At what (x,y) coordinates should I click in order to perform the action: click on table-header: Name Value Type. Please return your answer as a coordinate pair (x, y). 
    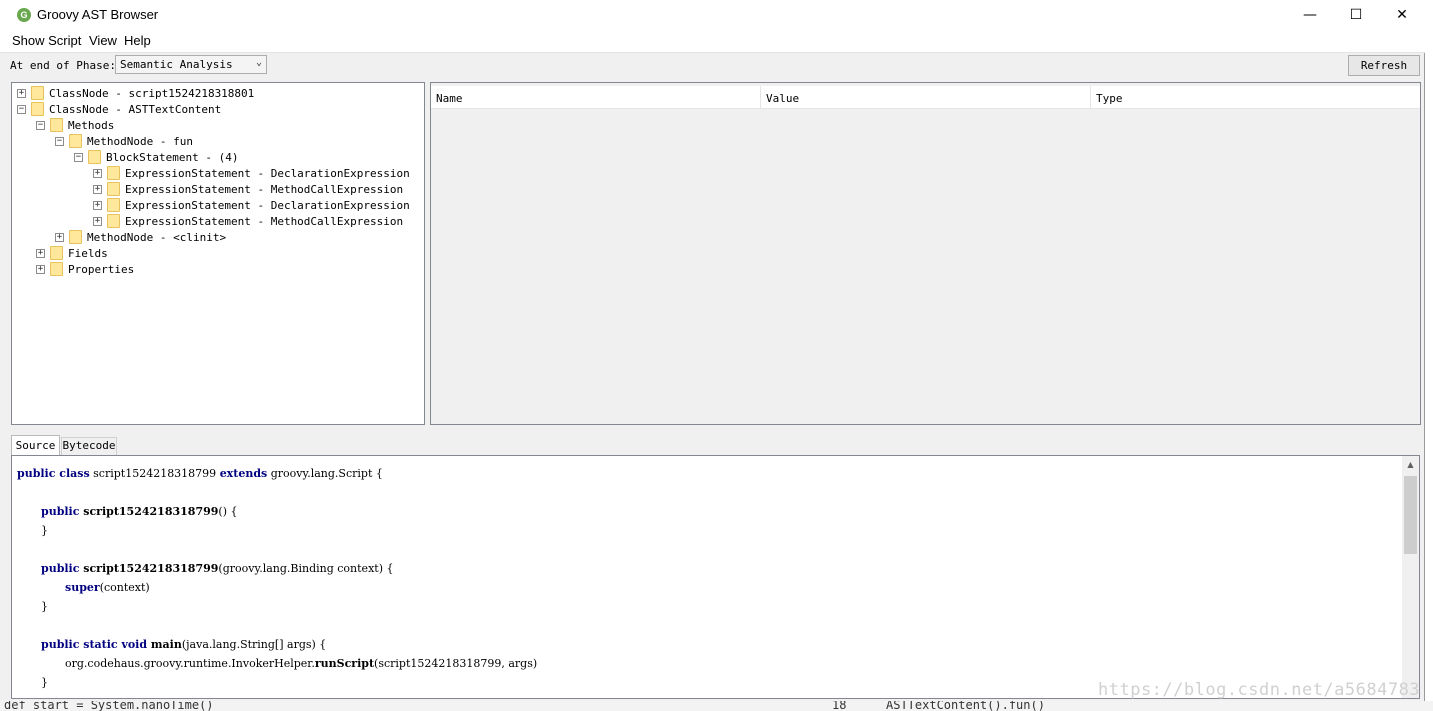
    Looking at the image, I should click on (925, 97).